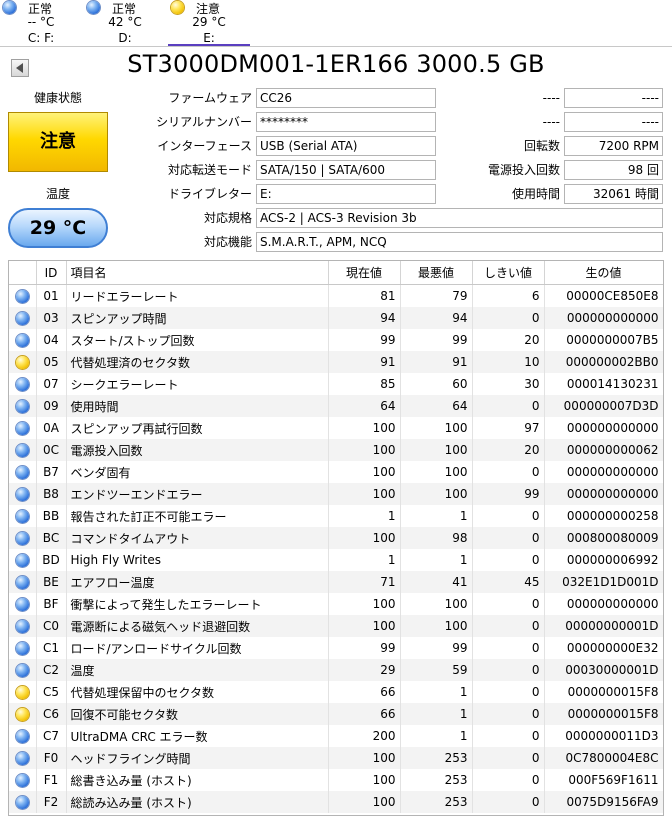 The image size is (672, 824). What do you see at coordinates (508, 295) in the screenshot?
I see `threshold-value: 6` at bounding box center [508, 295].